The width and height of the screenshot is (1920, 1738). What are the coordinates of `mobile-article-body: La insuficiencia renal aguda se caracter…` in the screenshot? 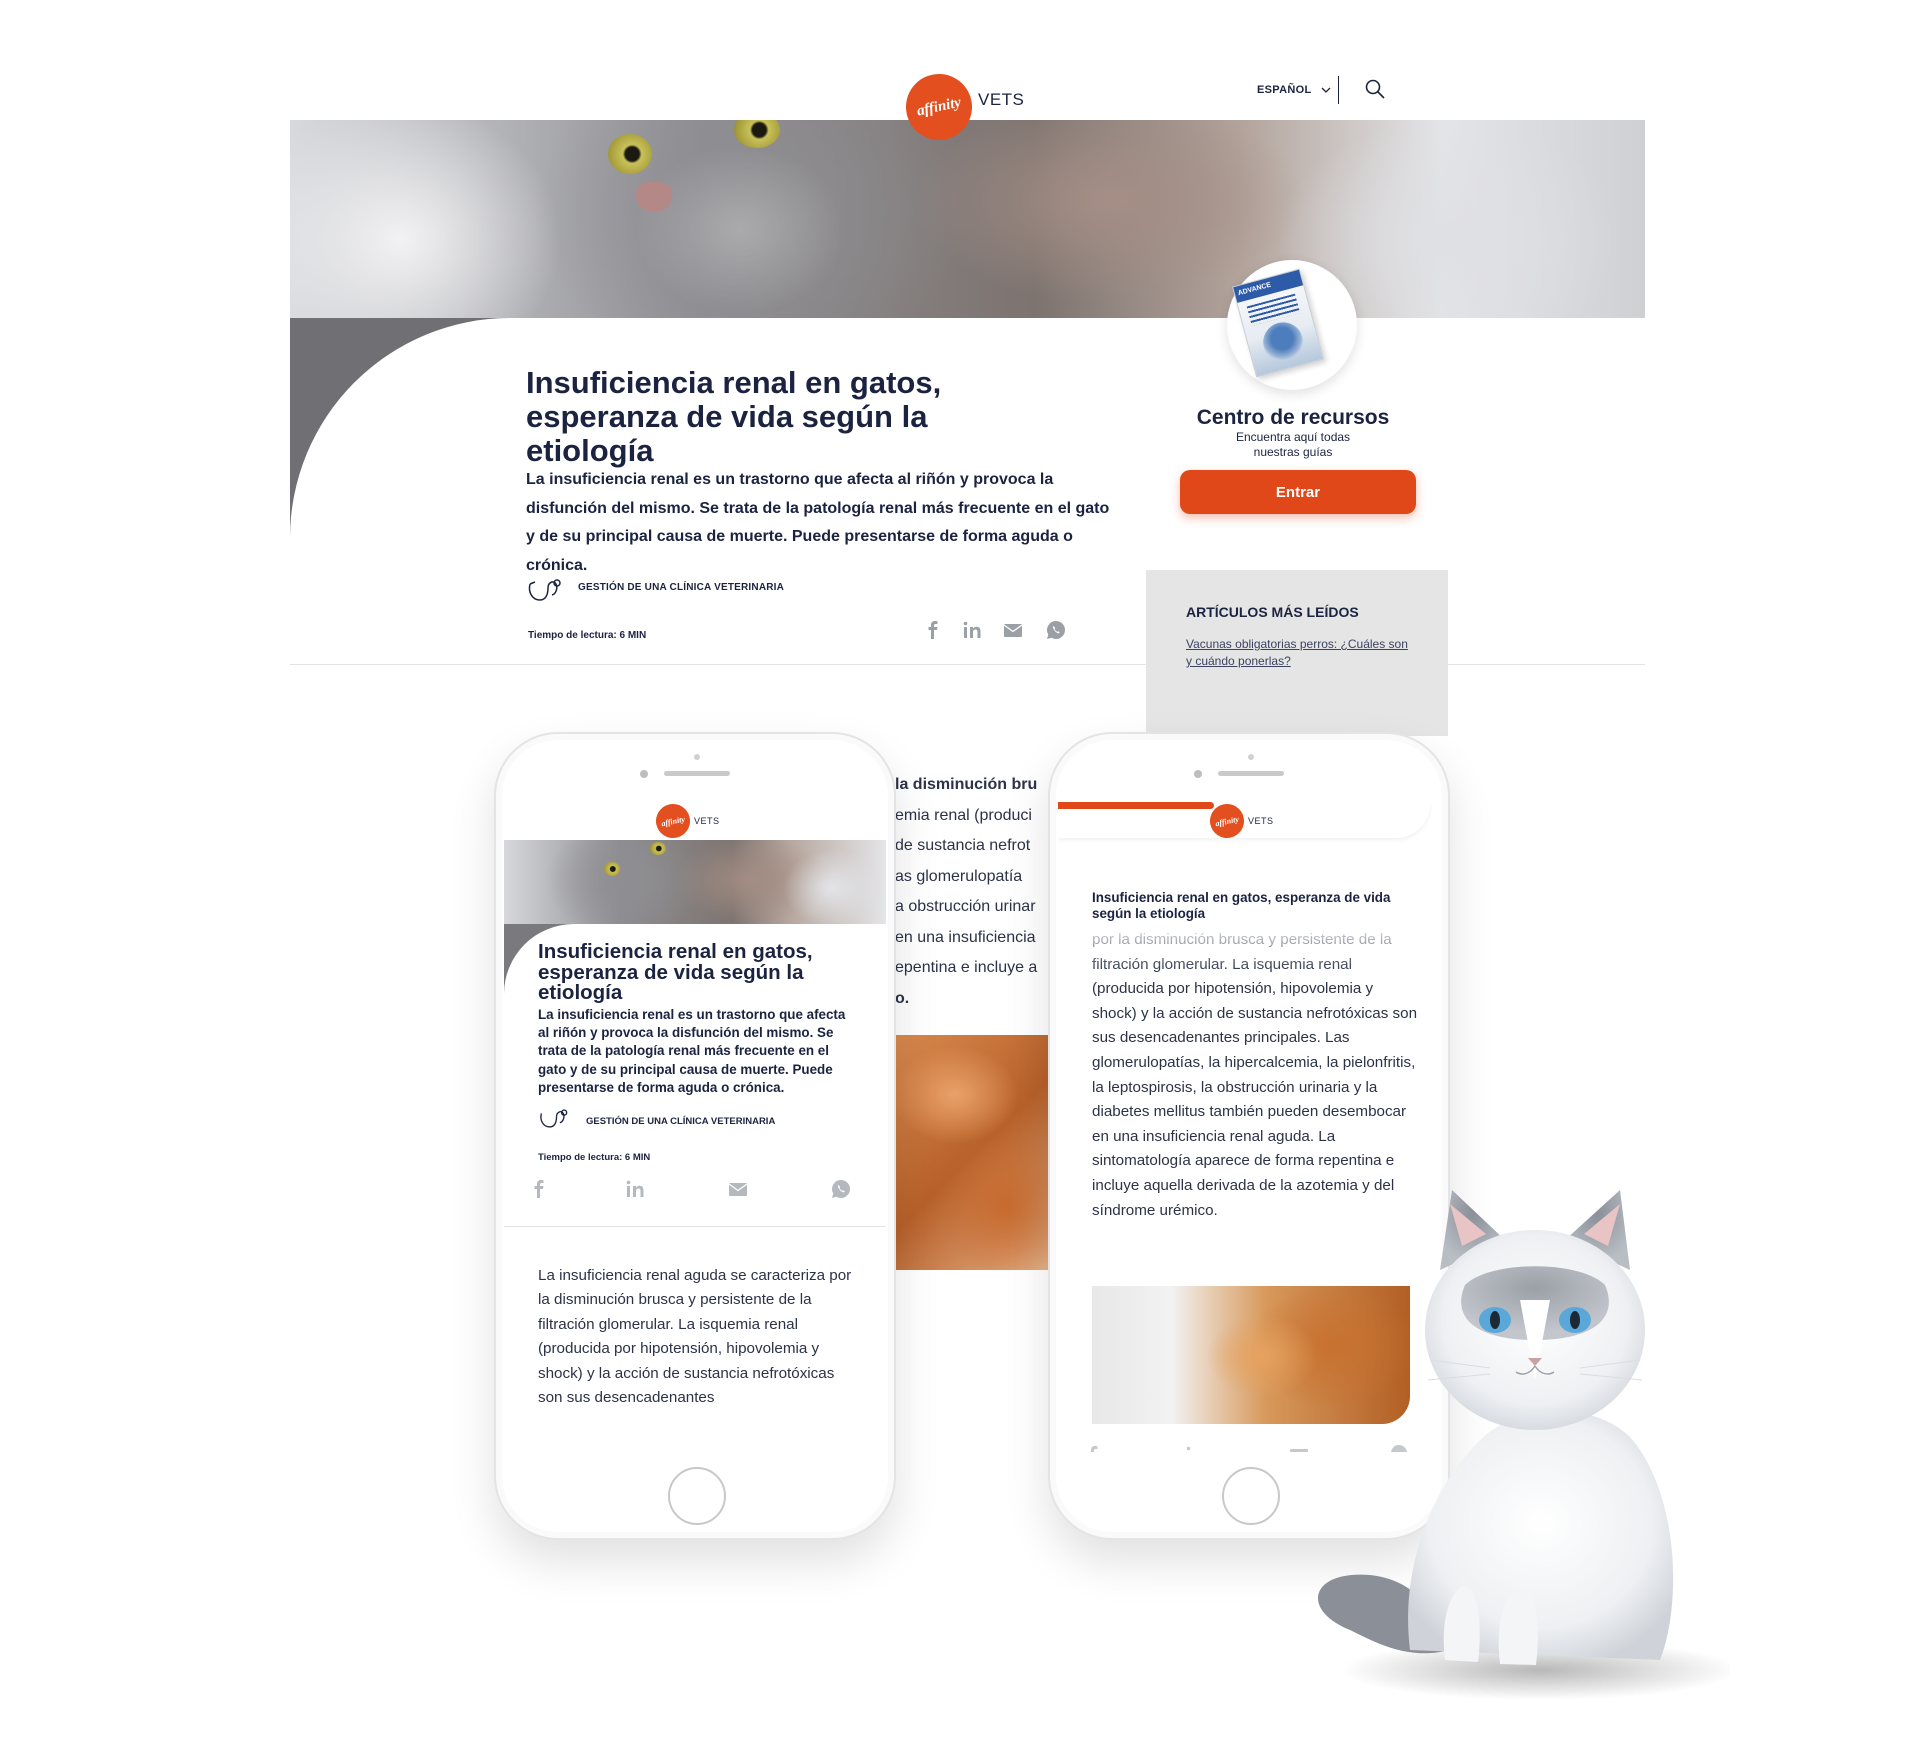 It's located at (695, 1337).